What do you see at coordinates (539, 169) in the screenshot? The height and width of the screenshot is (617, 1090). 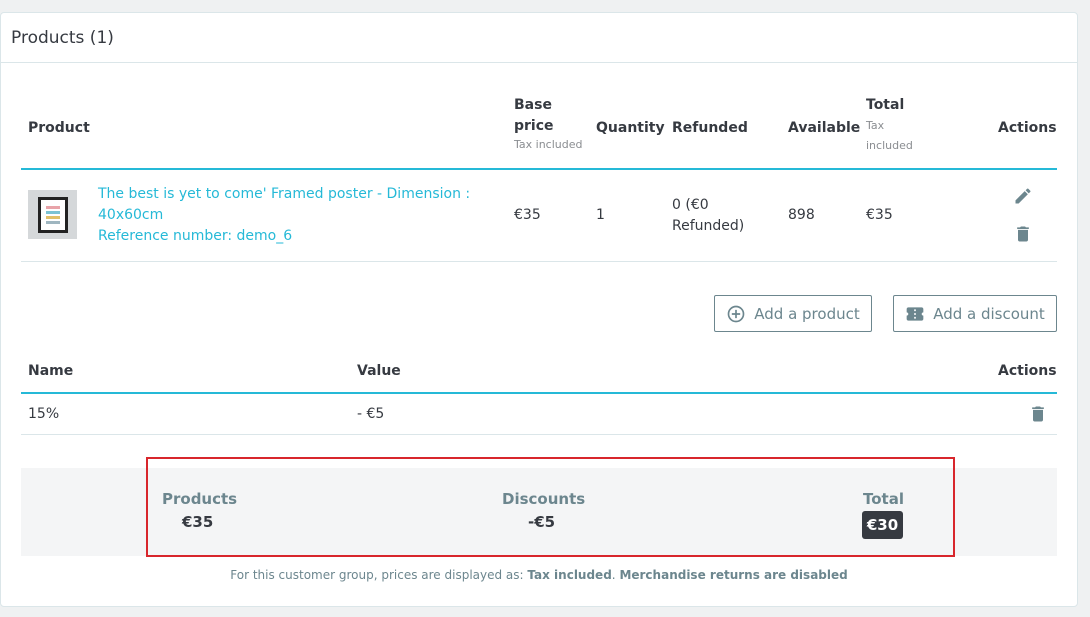 I see `products-header-divider` at bounding box center [539, 169].